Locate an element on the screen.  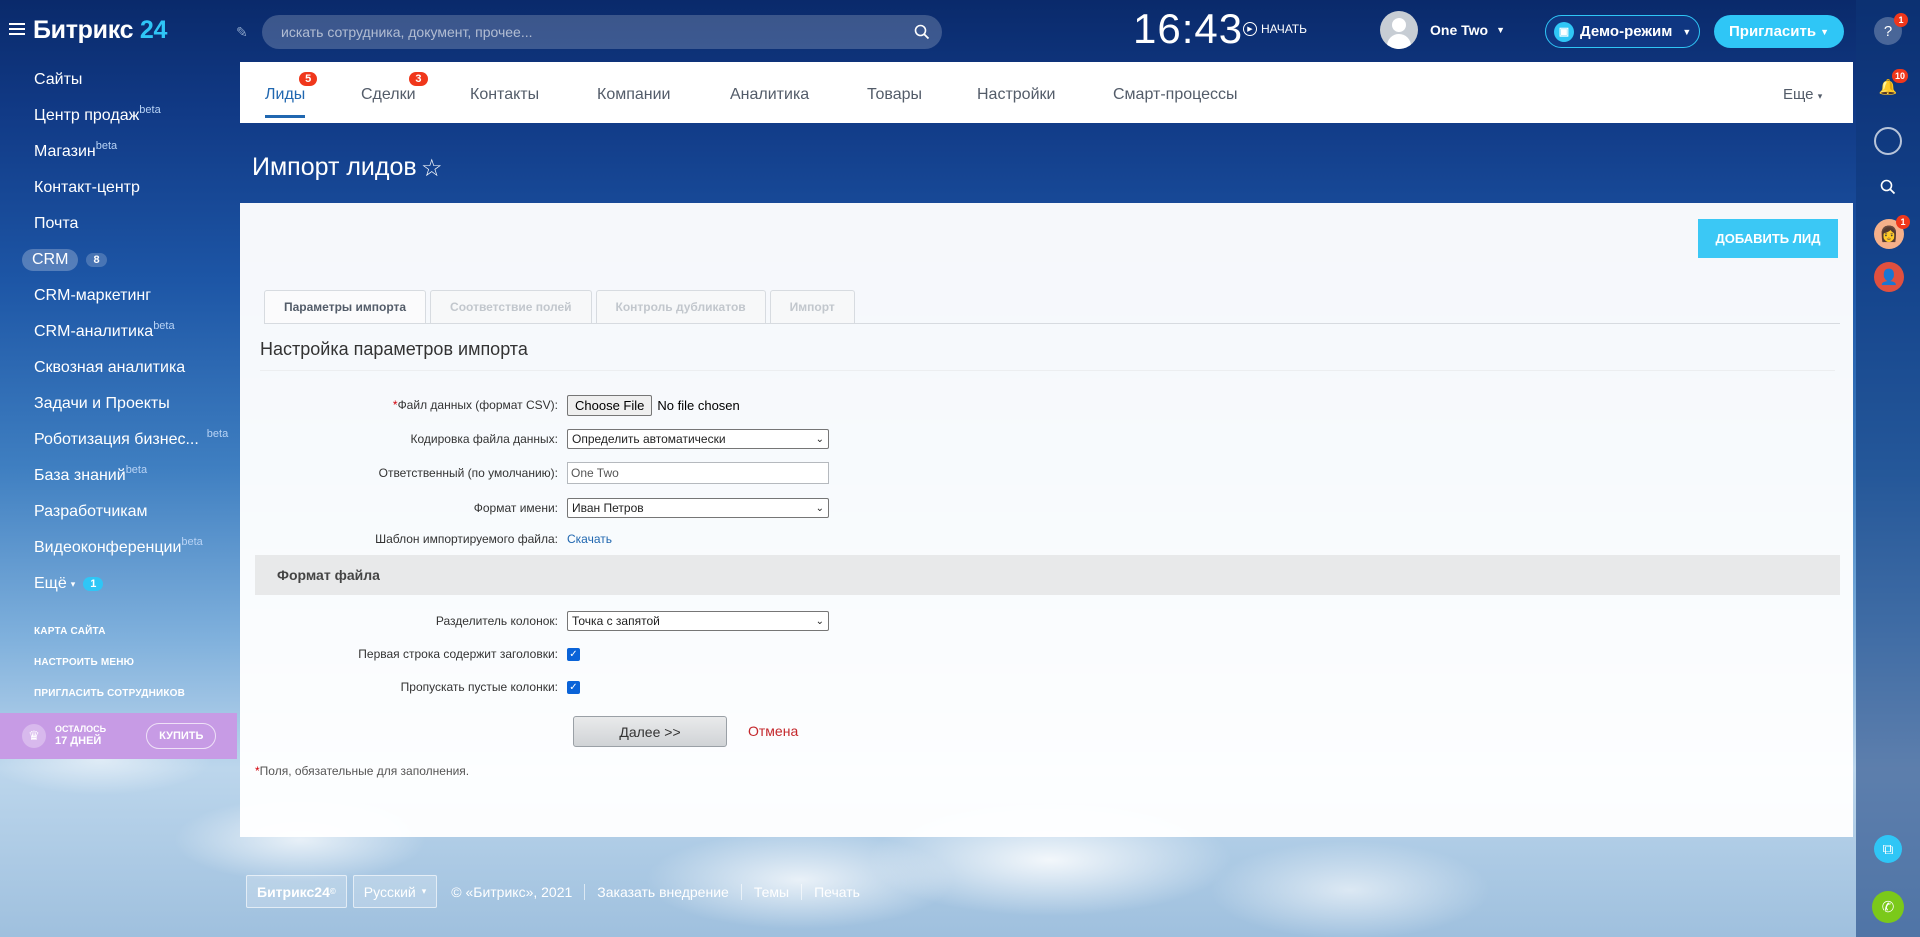
start-workday-button: ▶ НАЧАТЬ is located at coordinates (1275, 29).